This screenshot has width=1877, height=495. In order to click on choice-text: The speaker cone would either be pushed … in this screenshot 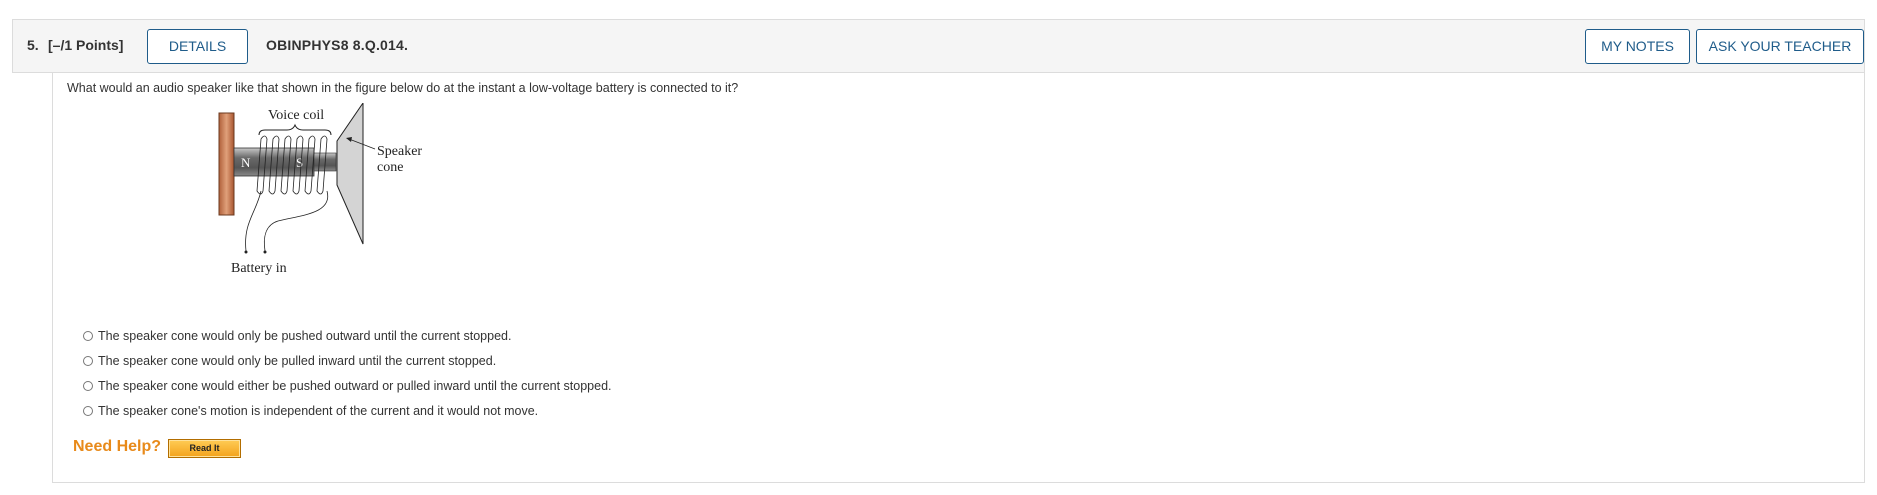, I will do `click(355, 386)`.